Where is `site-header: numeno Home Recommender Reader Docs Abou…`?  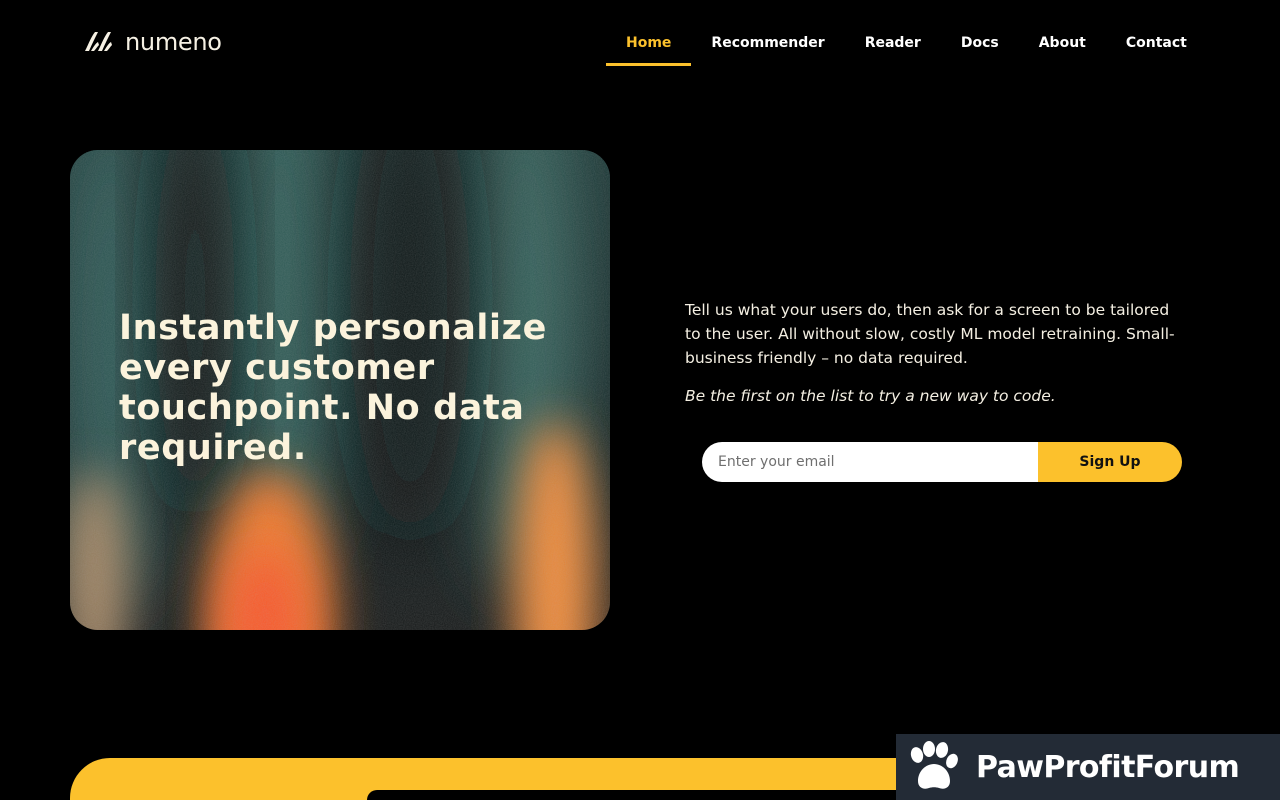 site-header: numeno Home Recommender Reader Docs Abou… is located at coordinates (640, 43).